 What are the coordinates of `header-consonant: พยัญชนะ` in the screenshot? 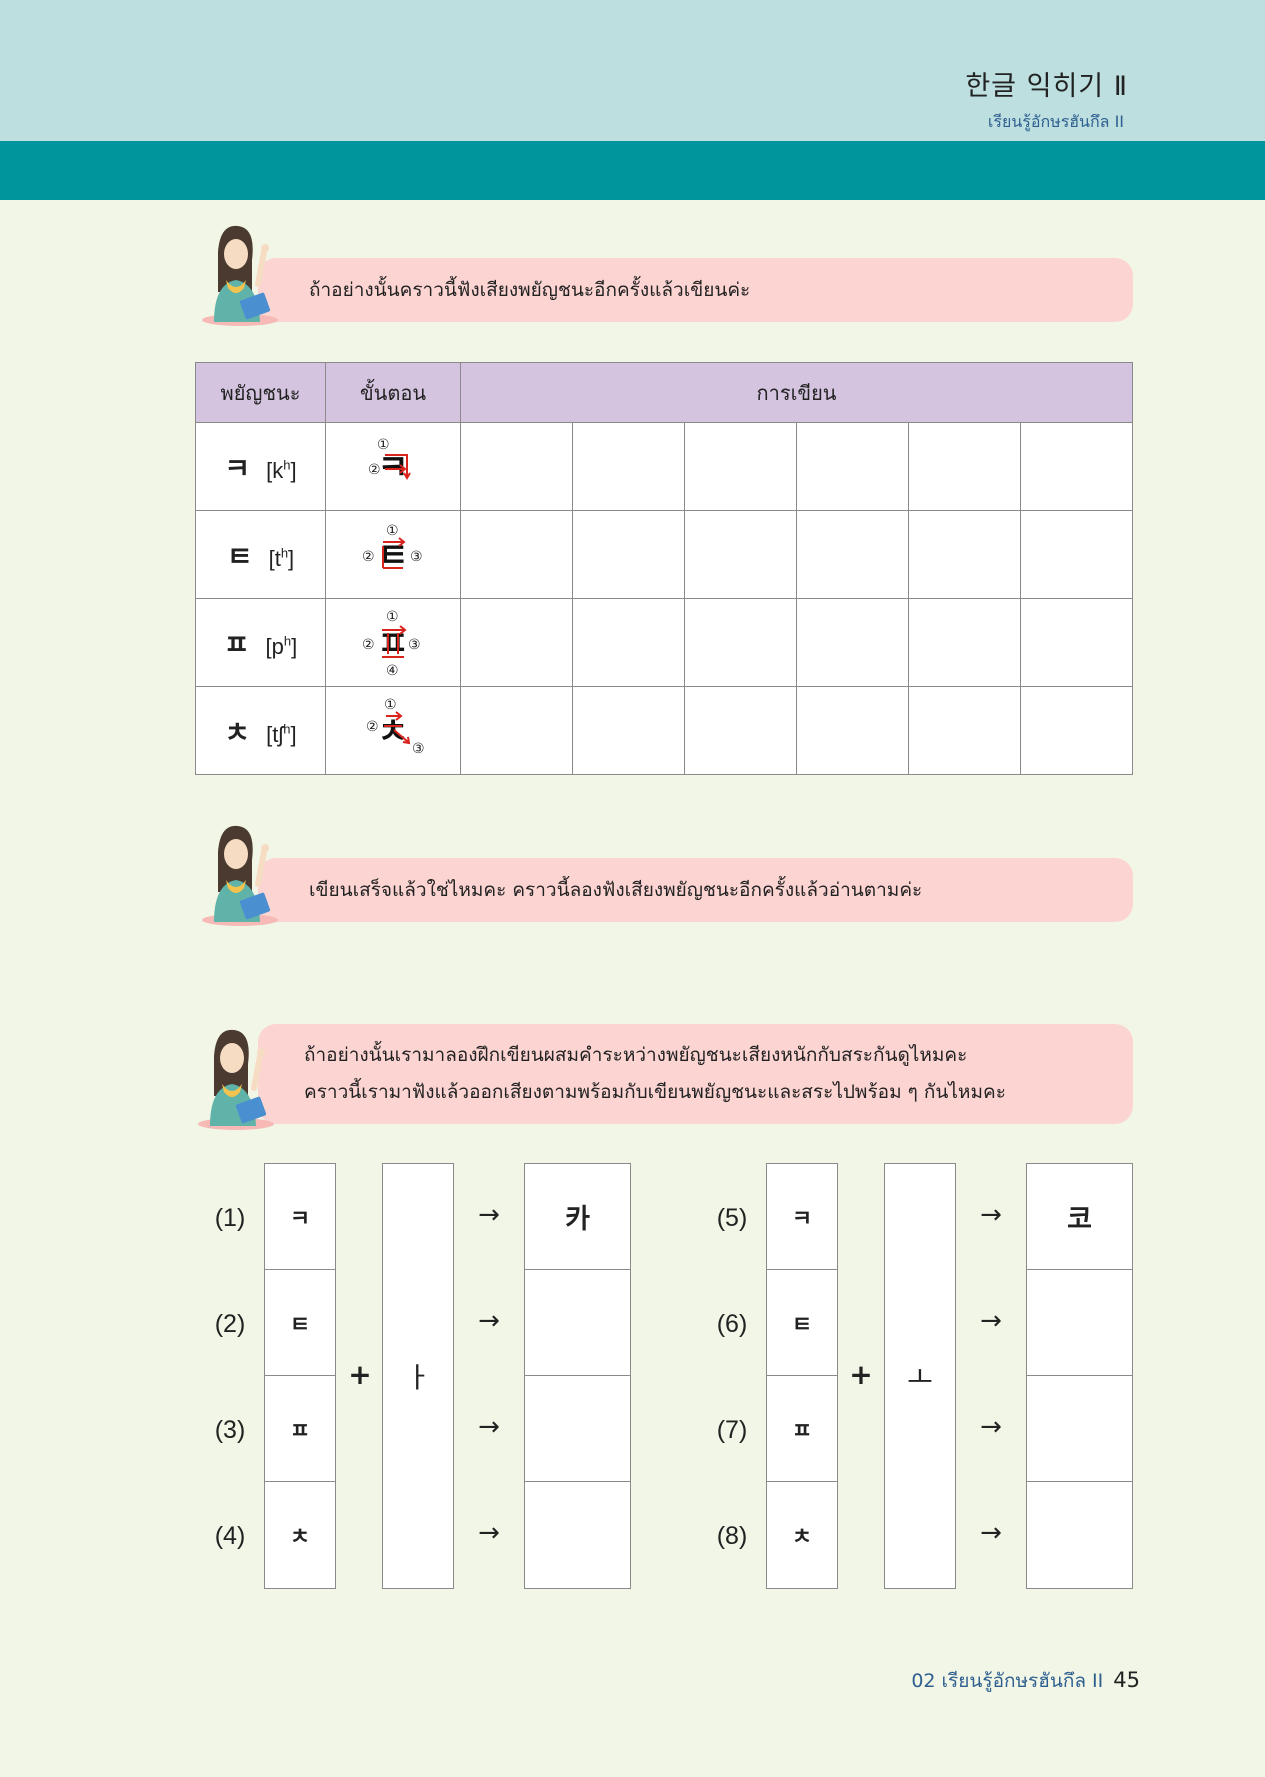 It's located at (260, 392).